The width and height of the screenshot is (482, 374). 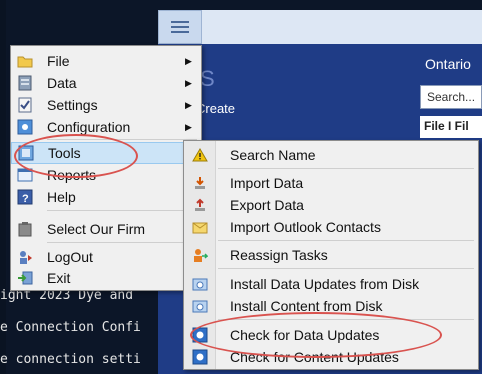 I want to click on menu-item-reassign-tasks: Reassign Tasks, so click(x=331, y=255).